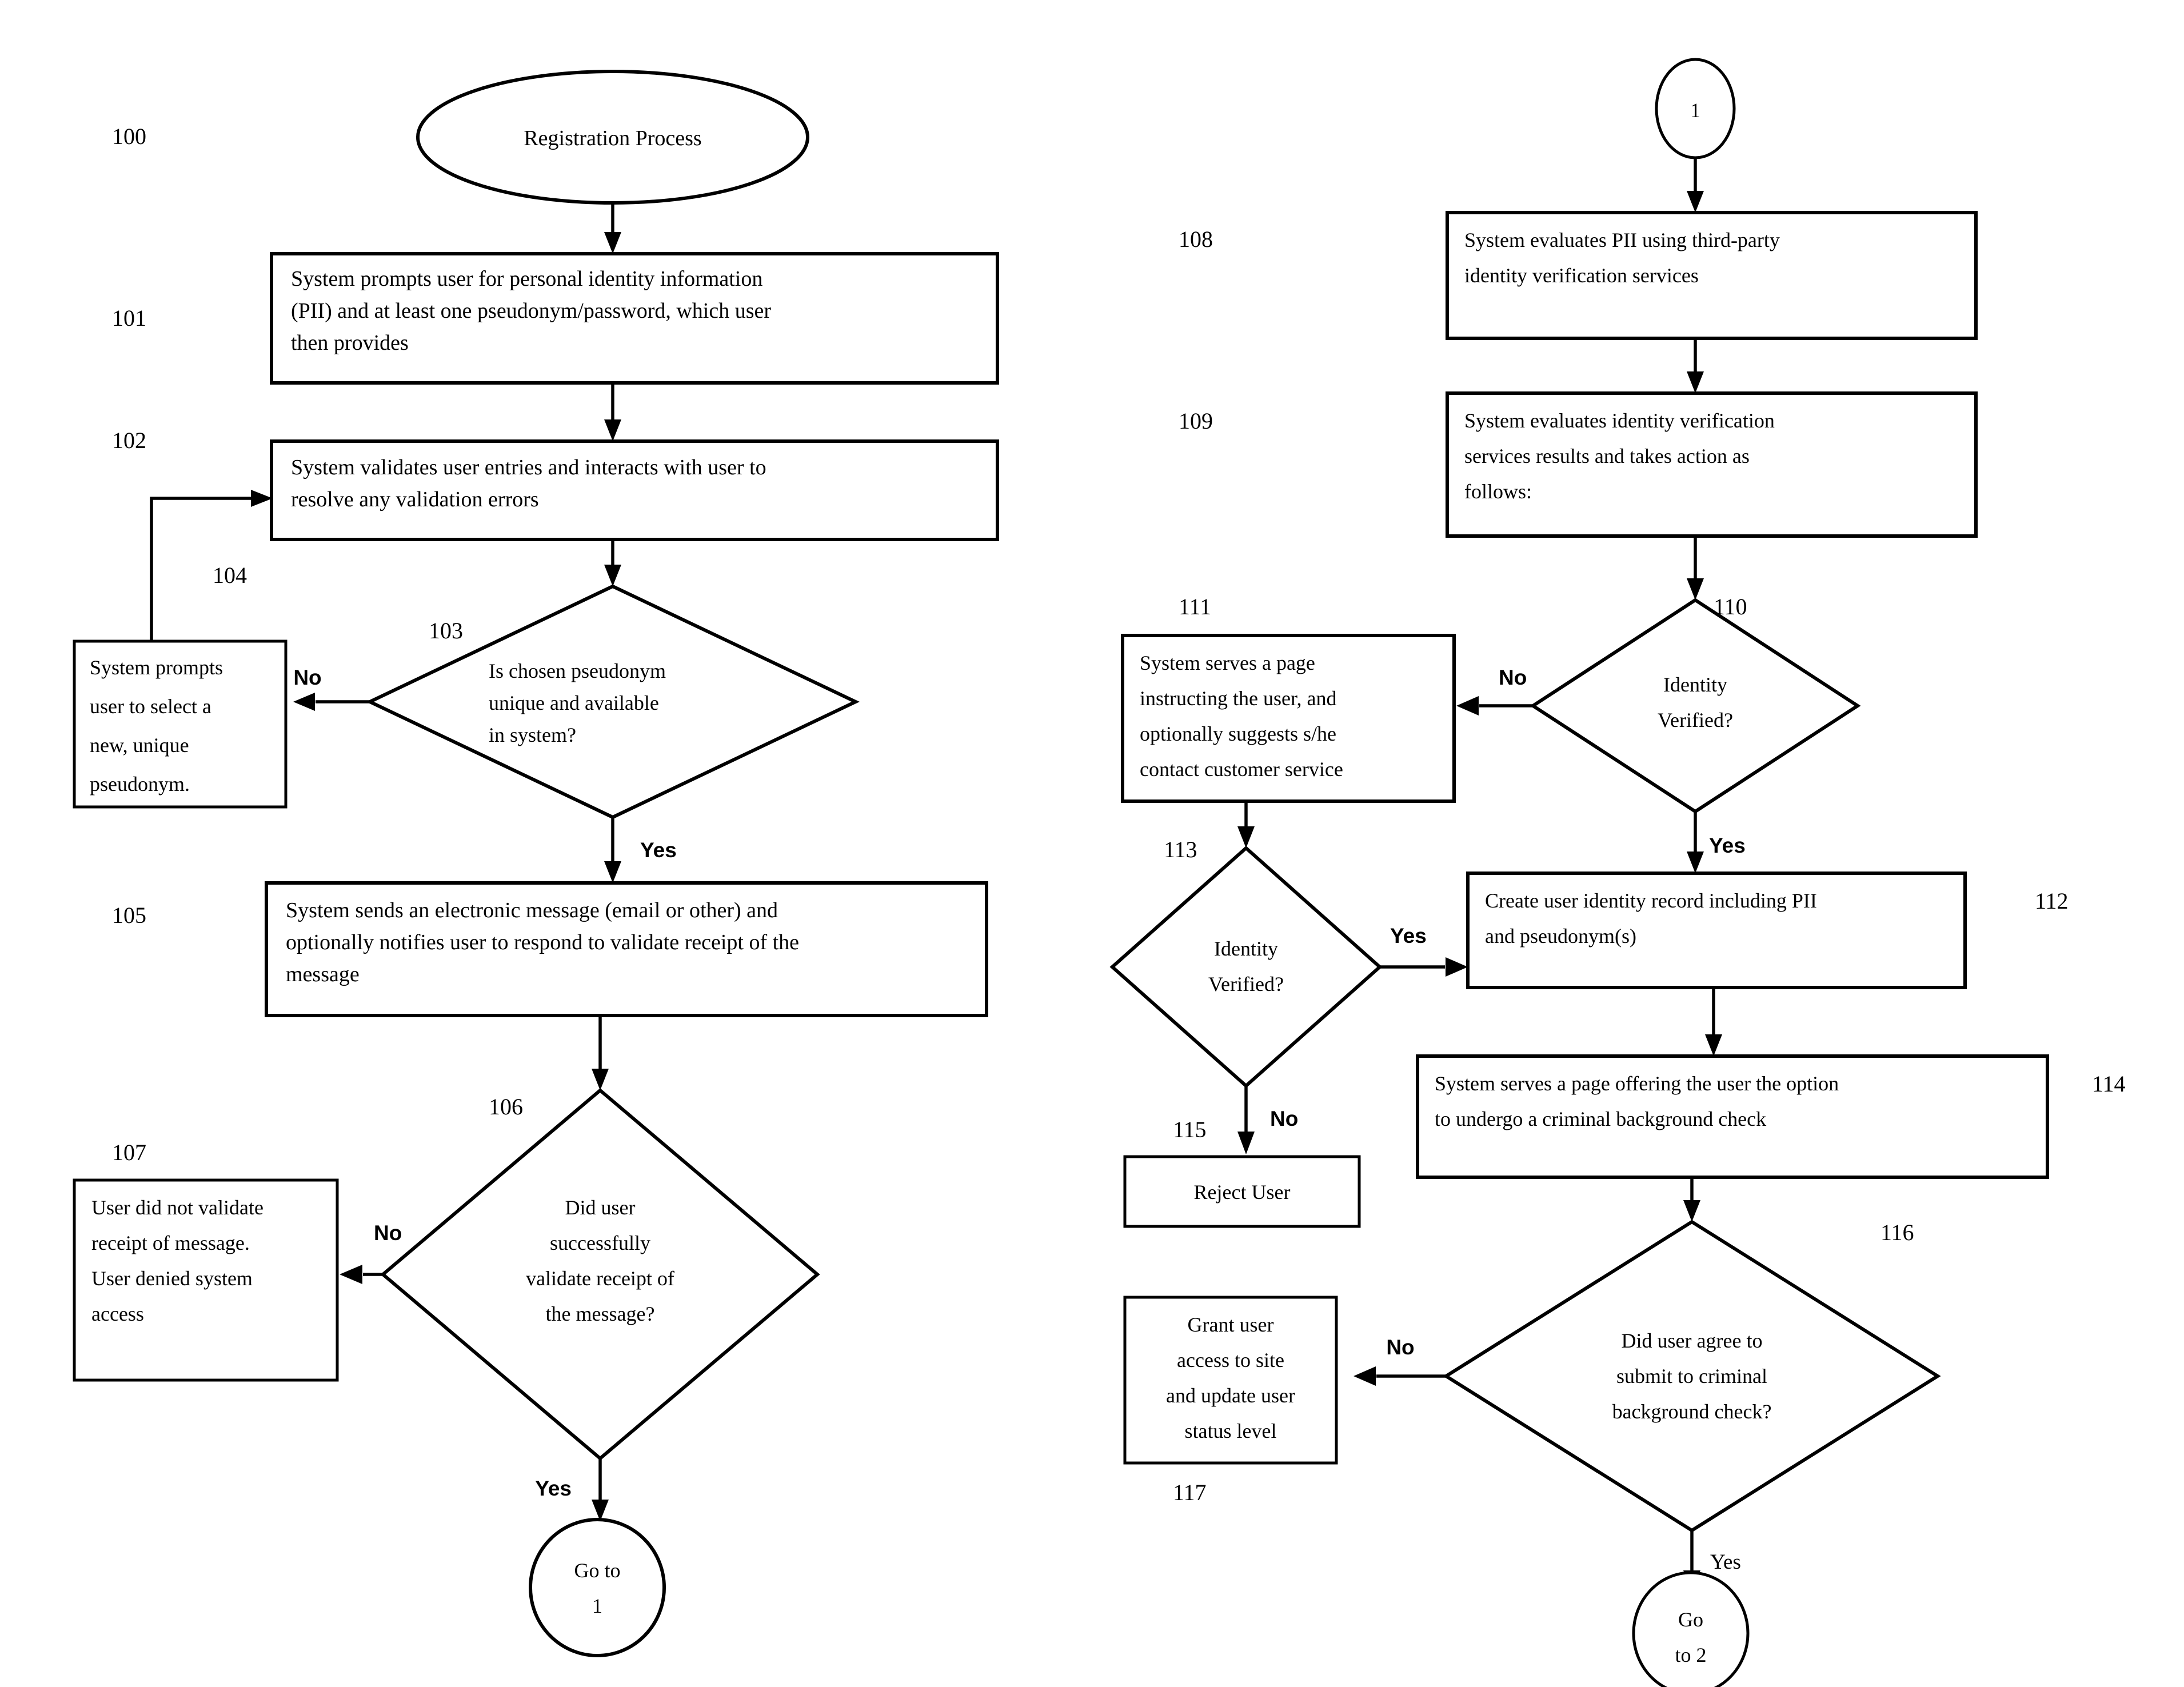 The width and height of the screenshot is (2184, 1687). What do you see at coordinates (1399, 1361) in the screenshot?
I see `edge-116-to-117-no: No` at bounding box center [1399, 1361].